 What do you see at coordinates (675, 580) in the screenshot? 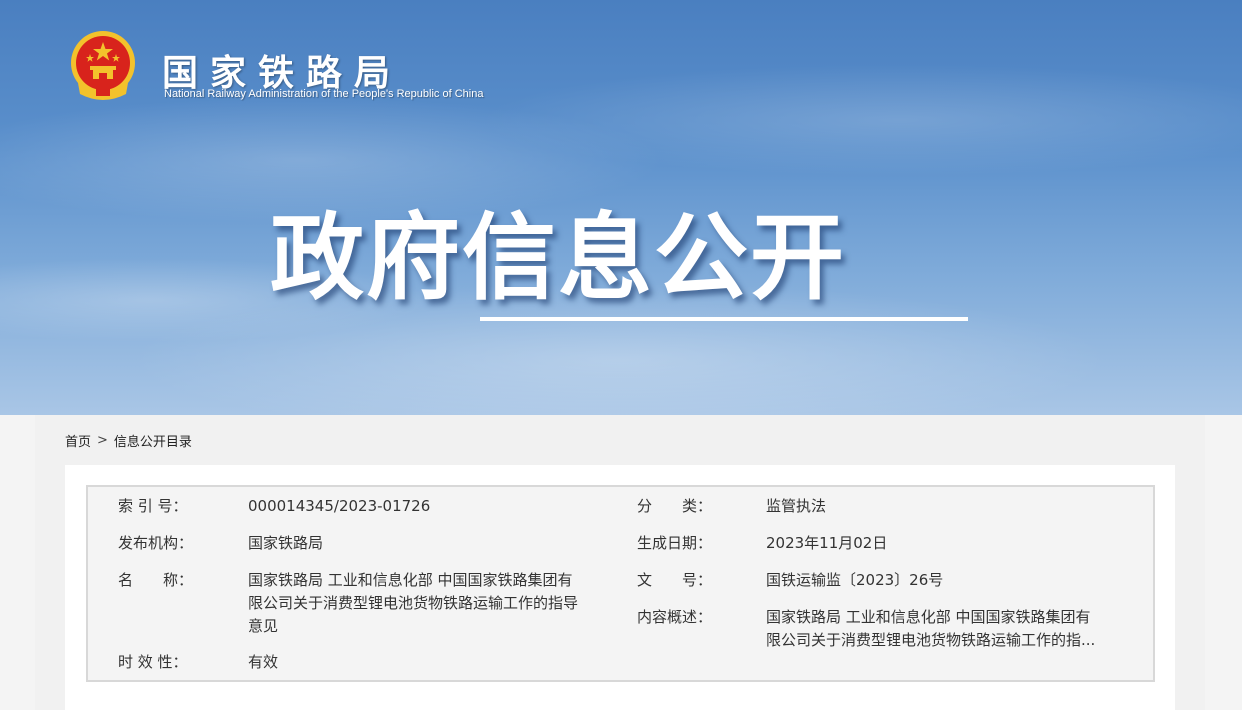
I see `document-number-label: 文 号：` at bounding box center [675, 580].